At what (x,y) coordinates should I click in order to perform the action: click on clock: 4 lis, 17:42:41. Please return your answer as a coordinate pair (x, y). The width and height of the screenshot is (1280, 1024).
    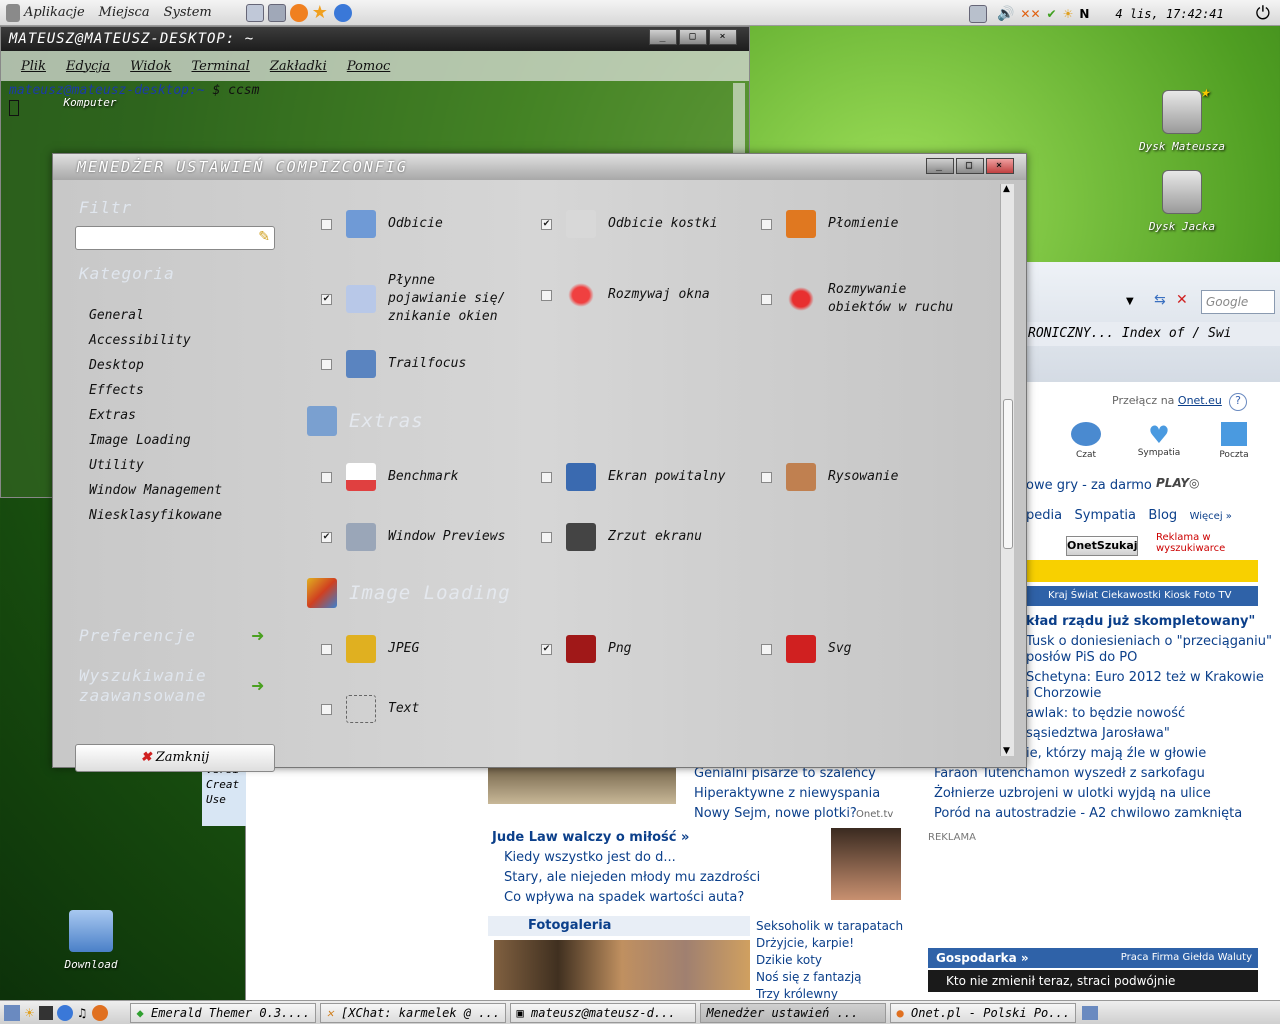
    Looking at the image, I should click on (1169, 14).